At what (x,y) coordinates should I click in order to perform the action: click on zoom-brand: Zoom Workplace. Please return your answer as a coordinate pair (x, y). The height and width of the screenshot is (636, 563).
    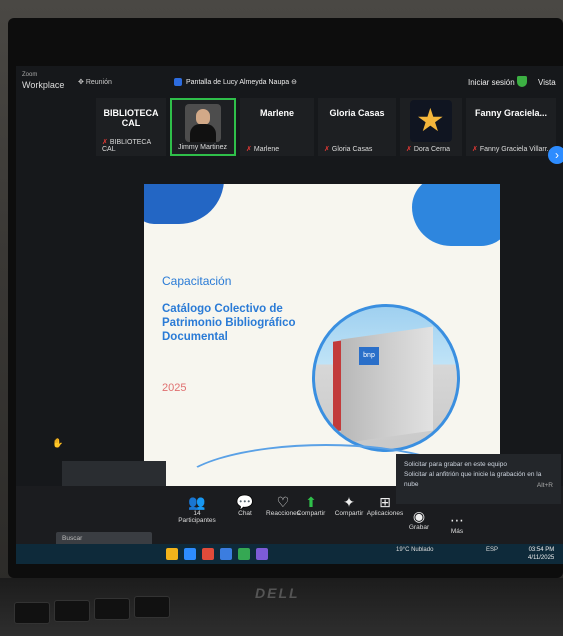
    Looking at the image, I should click on (43, 80).